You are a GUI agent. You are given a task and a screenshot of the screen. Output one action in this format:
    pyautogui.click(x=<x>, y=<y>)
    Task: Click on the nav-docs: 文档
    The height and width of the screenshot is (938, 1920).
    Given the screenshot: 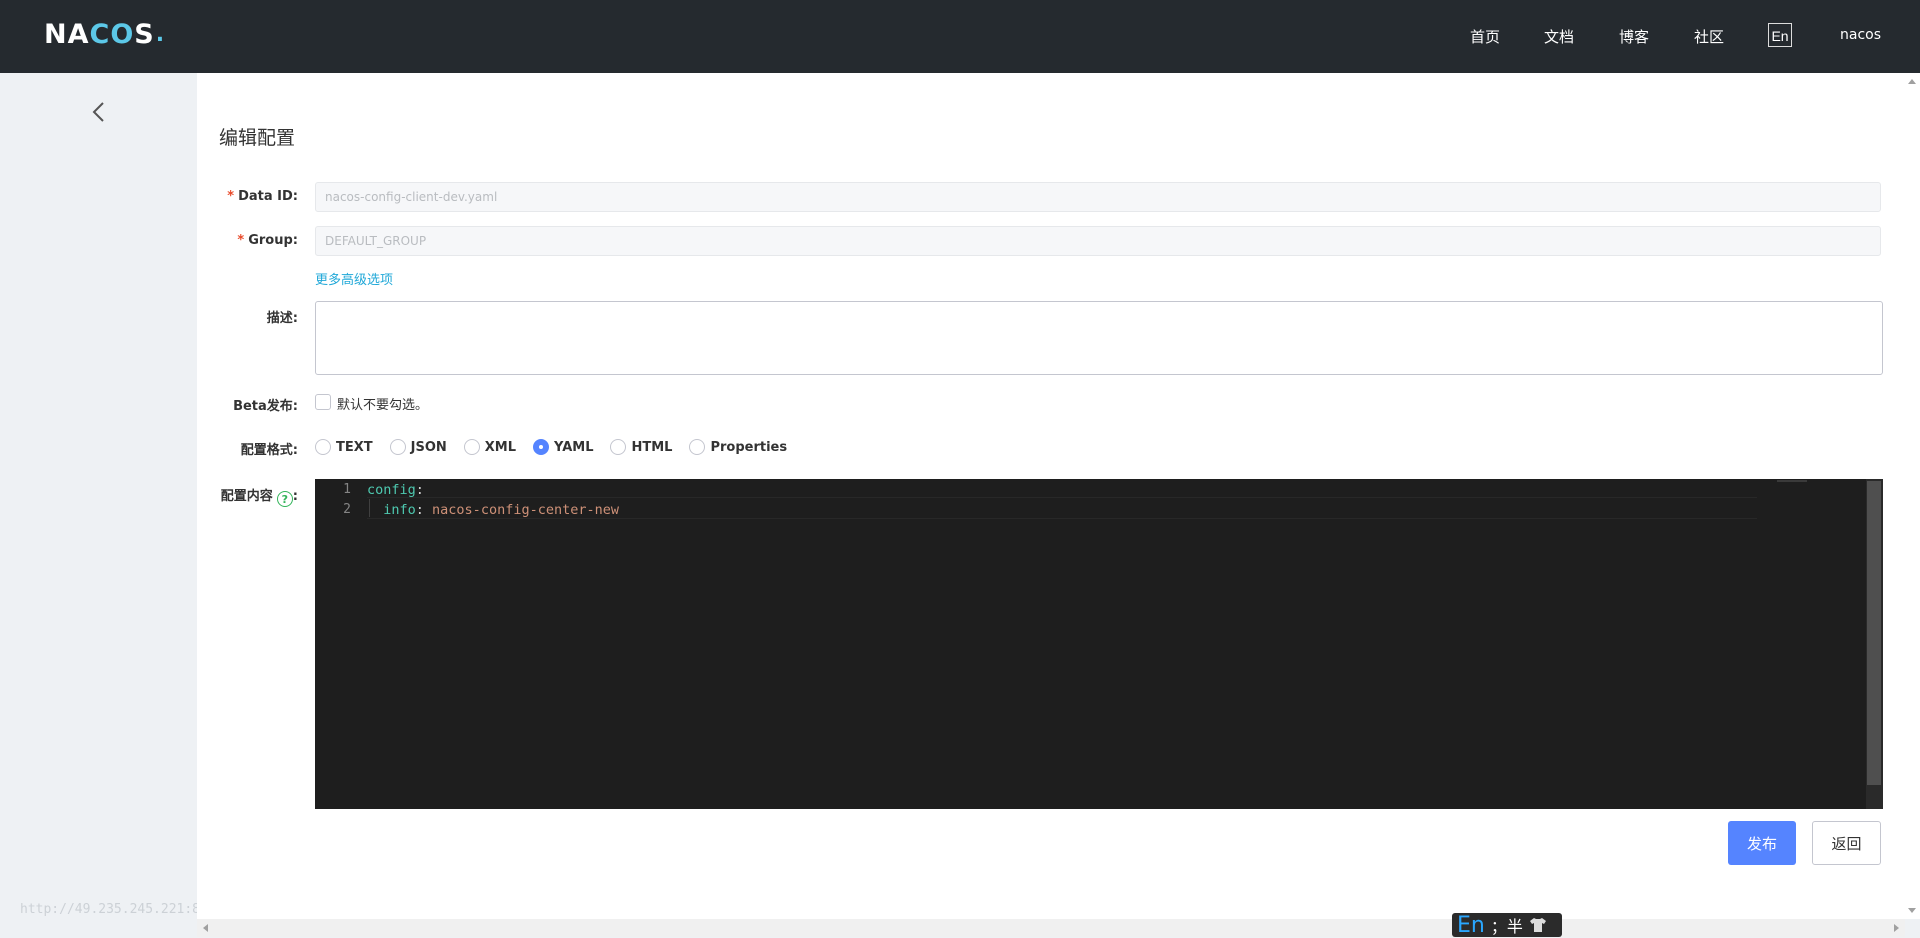 What is the action you would take?
    pyautogui.click(x=1559, y=36)
    